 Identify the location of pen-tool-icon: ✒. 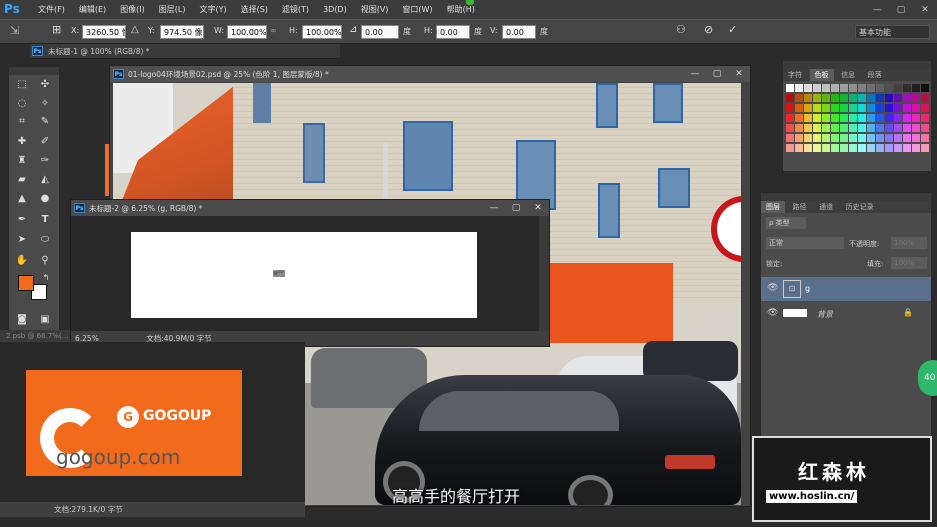
(22, 220).